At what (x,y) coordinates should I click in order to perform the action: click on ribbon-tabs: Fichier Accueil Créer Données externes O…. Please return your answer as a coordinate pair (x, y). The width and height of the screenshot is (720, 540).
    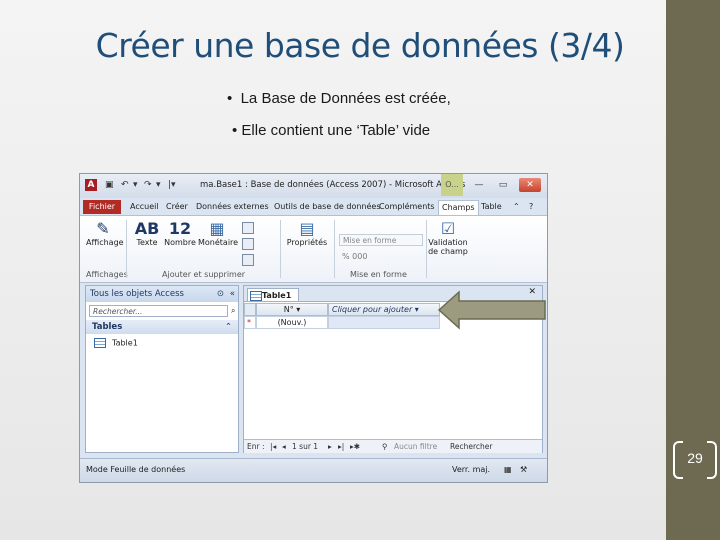
    Looking at the image, I should click on (313, 206).